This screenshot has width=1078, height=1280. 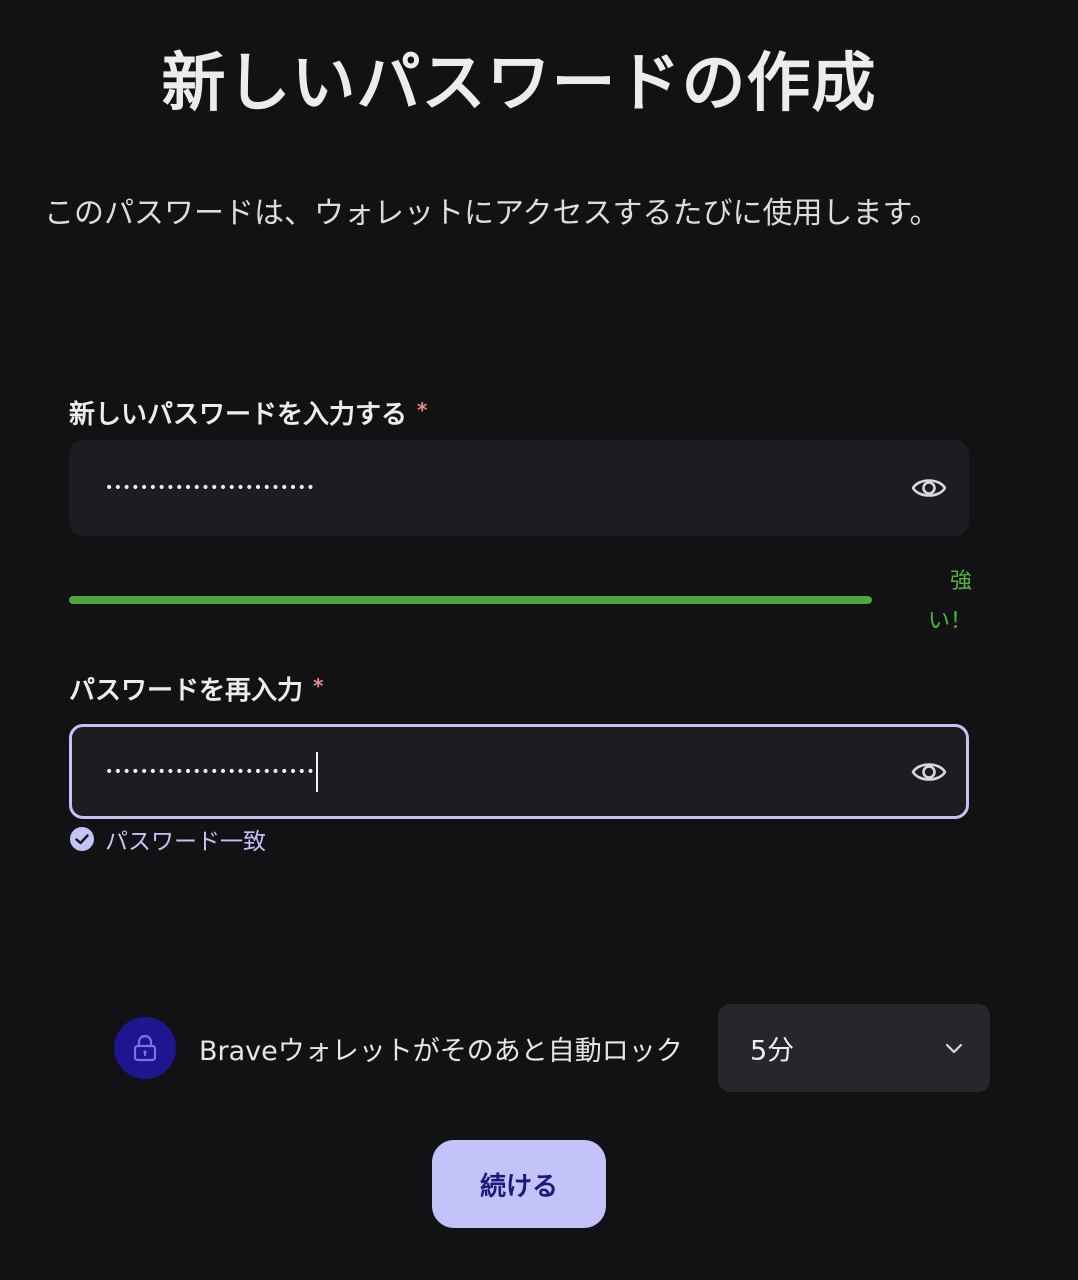 What do you see at coordinates (949, 601) in the screenshot?
I see `password-strength-label: 強い！` at bounding box center [949, 601].